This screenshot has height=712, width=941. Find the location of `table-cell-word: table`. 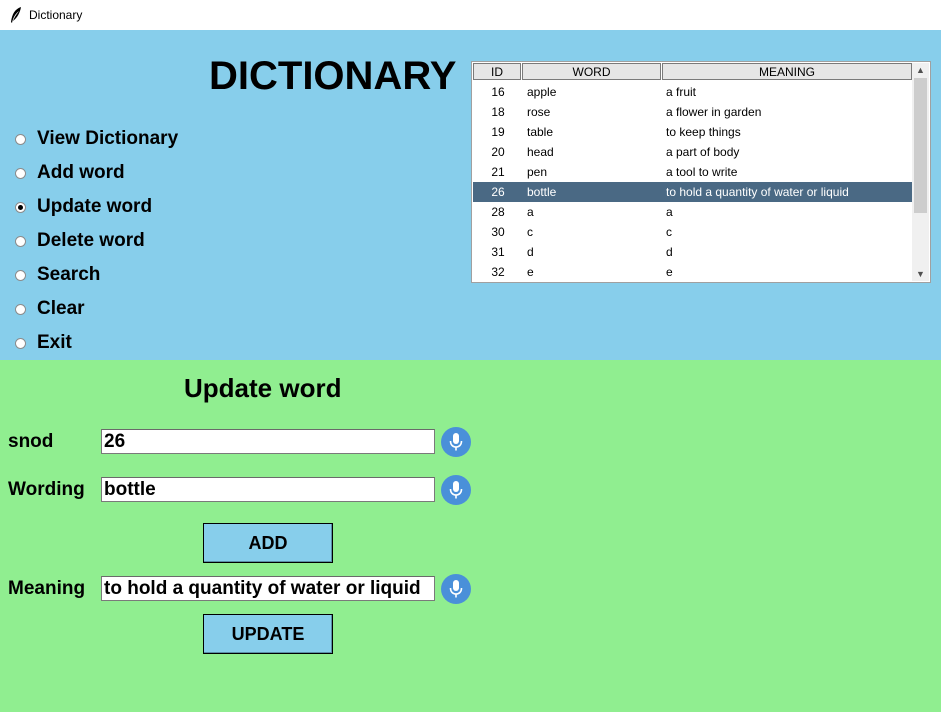

table-cell-word: table is located at coordinates (540, 132).